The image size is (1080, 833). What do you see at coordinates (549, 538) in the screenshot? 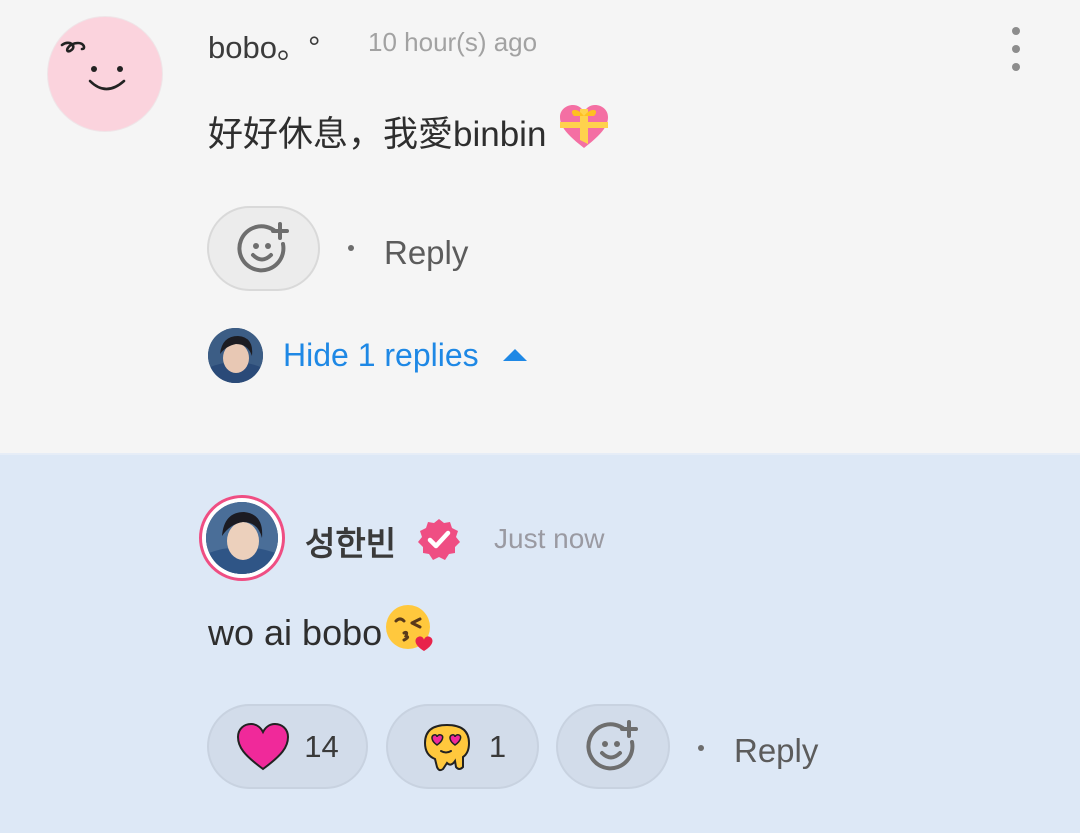
I see `reply-timestamp: Just now` at bounding box center [549, 538].